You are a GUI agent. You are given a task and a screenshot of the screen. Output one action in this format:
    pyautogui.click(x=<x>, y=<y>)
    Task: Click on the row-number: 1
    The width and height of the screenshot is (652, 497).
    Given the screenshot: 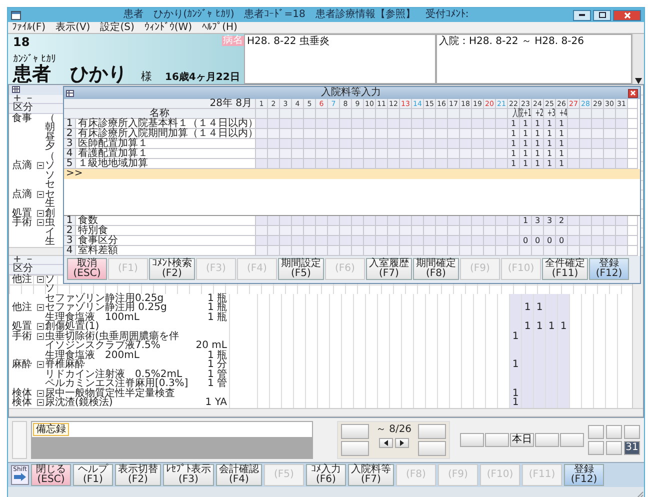 What is the action you would take?
    pyautogui.click(x=70, y=124)
    